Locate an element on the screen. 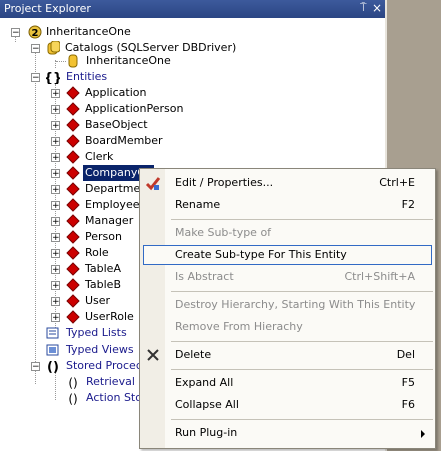  menu-item-expand-all: Expand All F5 is located at coordinates (287, 383).